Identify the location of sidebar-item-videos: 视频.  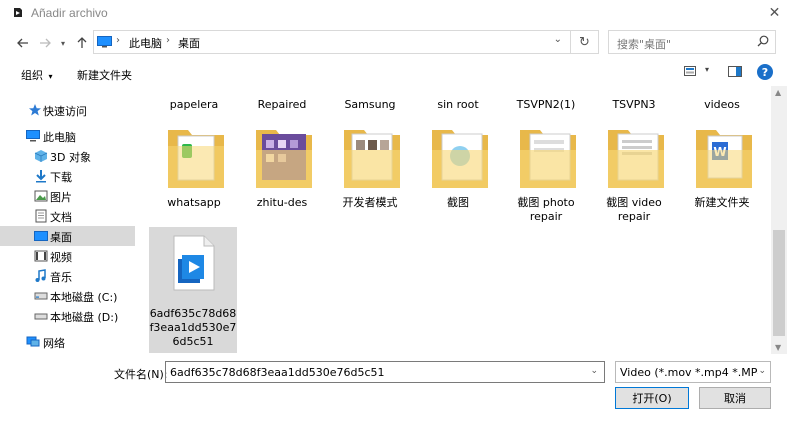
(67, 256).